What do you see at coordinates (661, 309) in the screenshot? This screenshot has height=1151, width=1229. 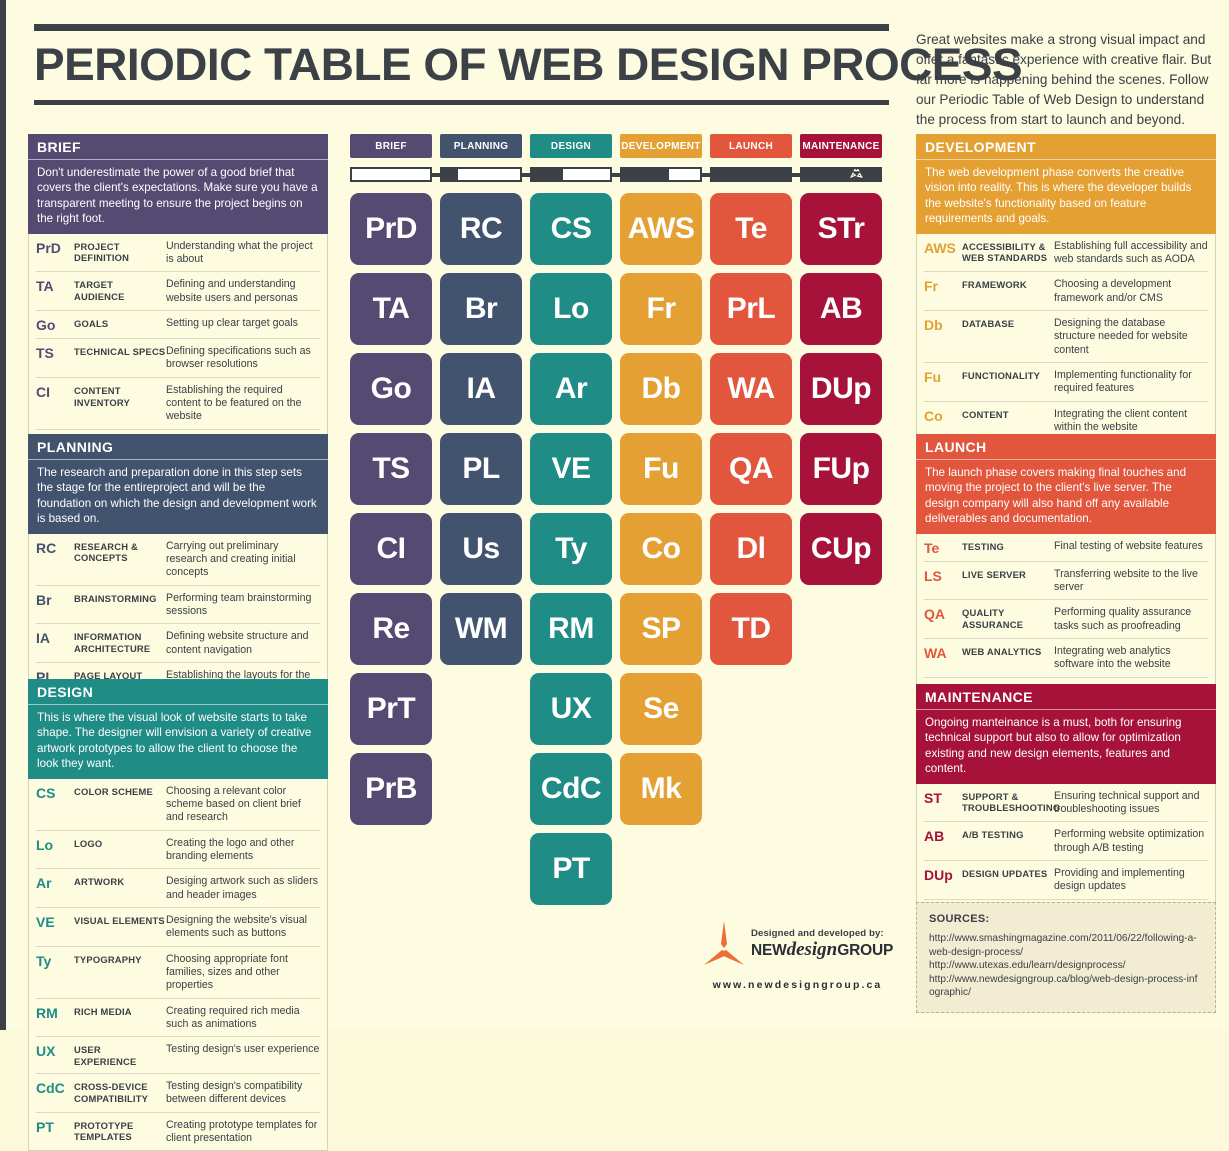 I see `element-tile-fr: Fr` at bounding box center [661, 309].